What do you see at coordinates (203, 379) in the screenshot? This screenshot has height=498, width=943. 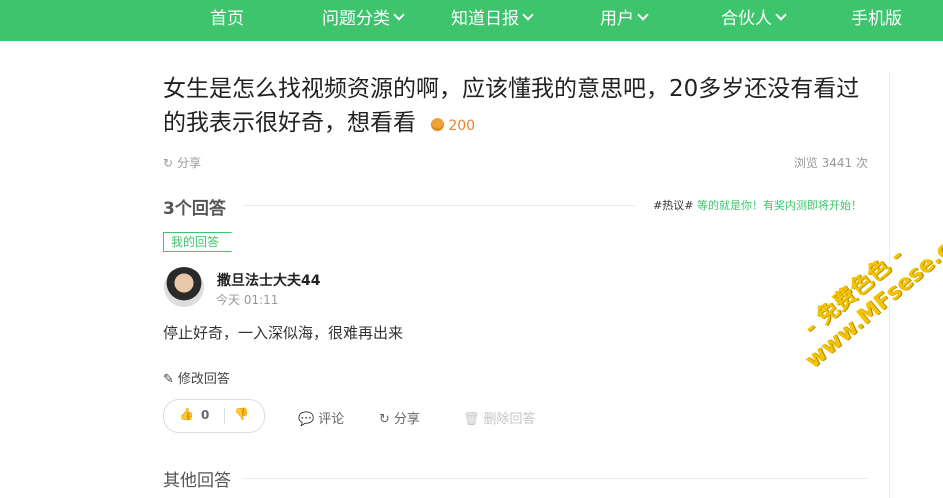 I see `edit-answer-label: 修改回答` at bounding box center [203, 379].